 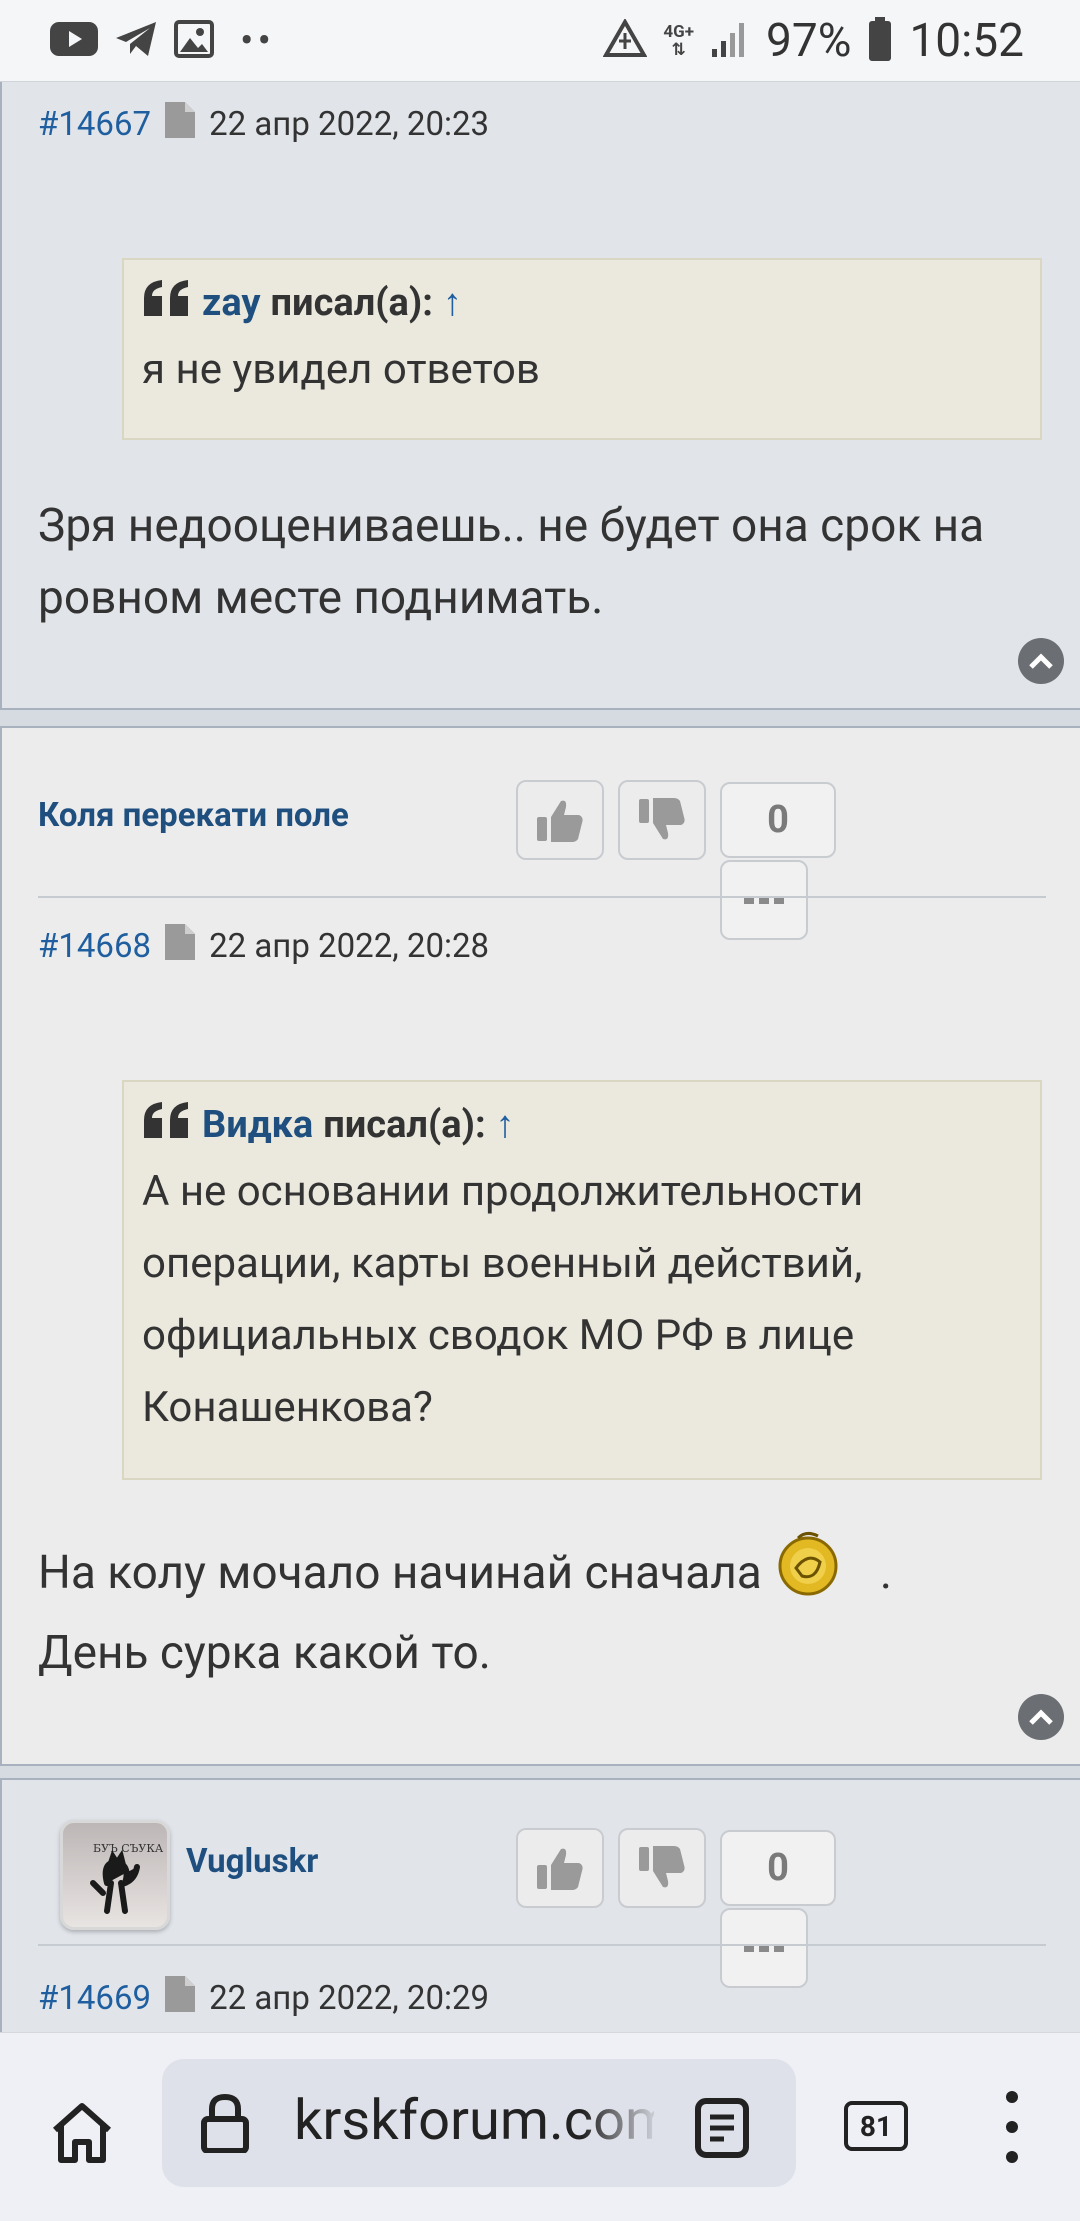 What do you see at coordinates (252, 1861) in the screenshot?
I see `post-author-link: Vugluskr` at bounding box center [252, 1861].